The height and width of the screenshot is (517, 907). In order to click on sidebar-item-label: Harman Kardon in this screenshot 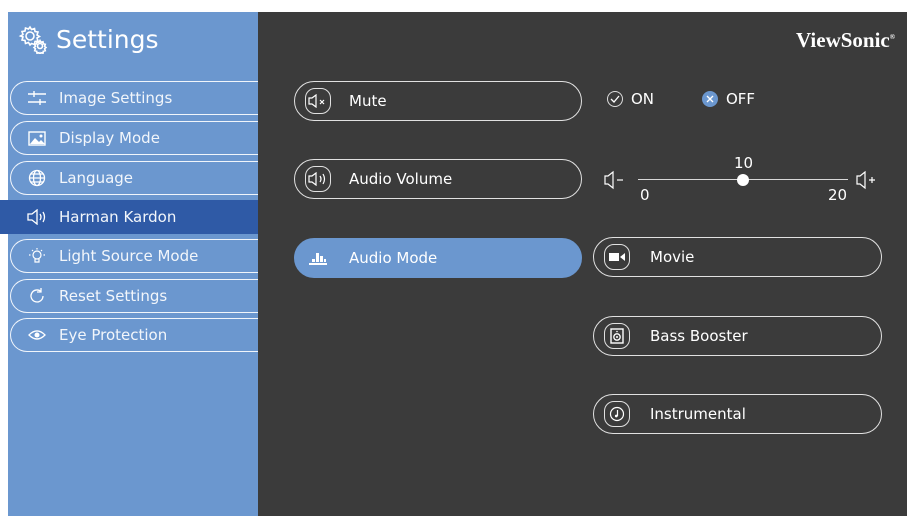, I will do `click(118, 217)`.